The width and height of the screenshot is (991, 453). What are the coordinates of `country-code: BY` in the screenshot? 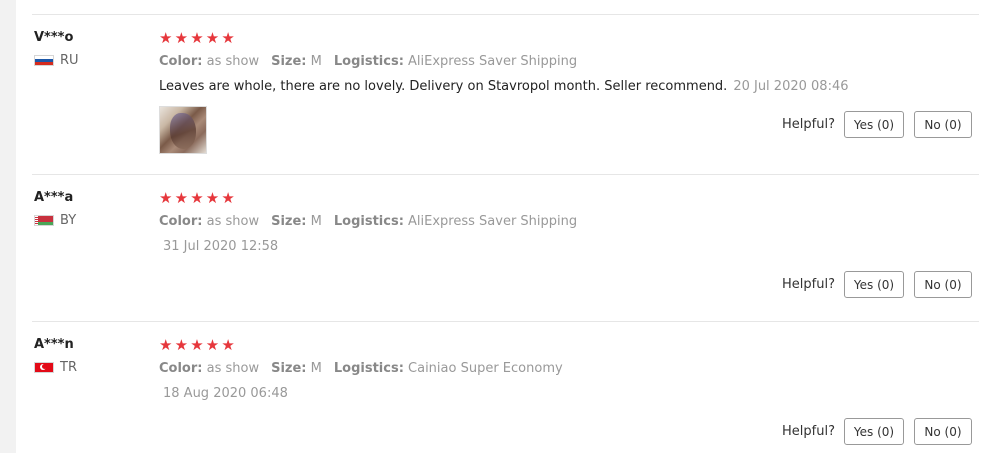 It's located at (68, 220).